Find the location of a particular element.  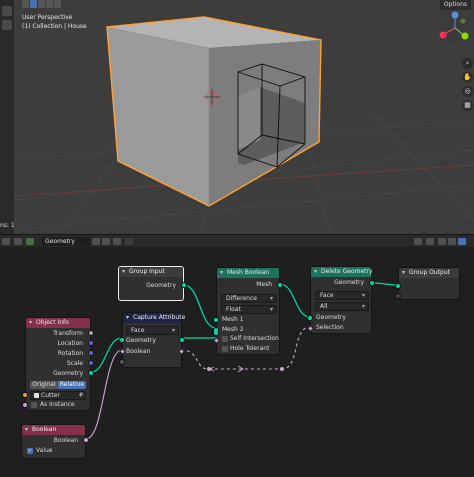

capture-geometry-in-socket is located at coordinates (122, 340).